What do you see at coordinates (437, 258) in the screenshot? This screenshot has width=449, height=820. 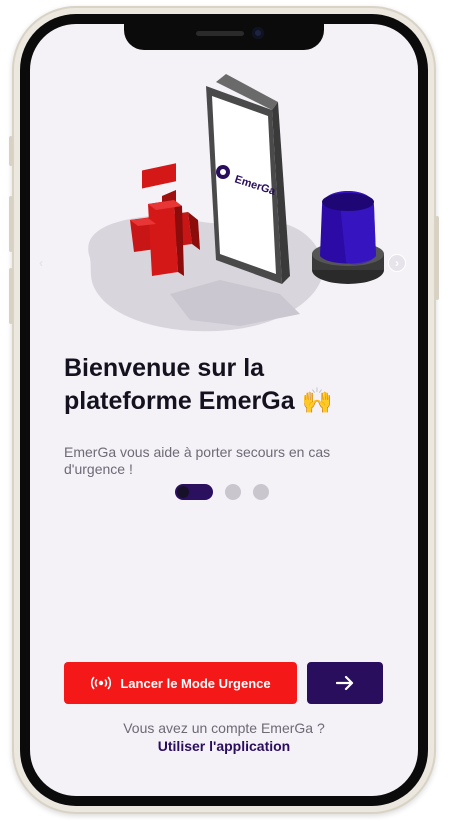 I see `power-button` at bounding box center [437, 258].